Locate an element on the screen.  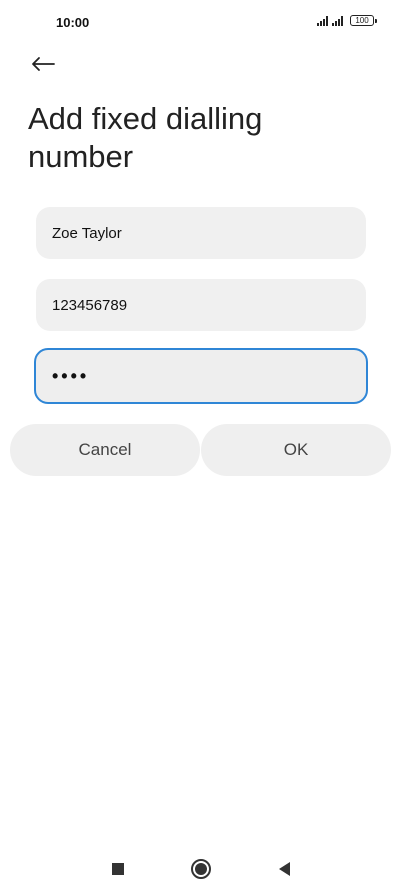
nav-back-button is located at coordinates (284, 869).